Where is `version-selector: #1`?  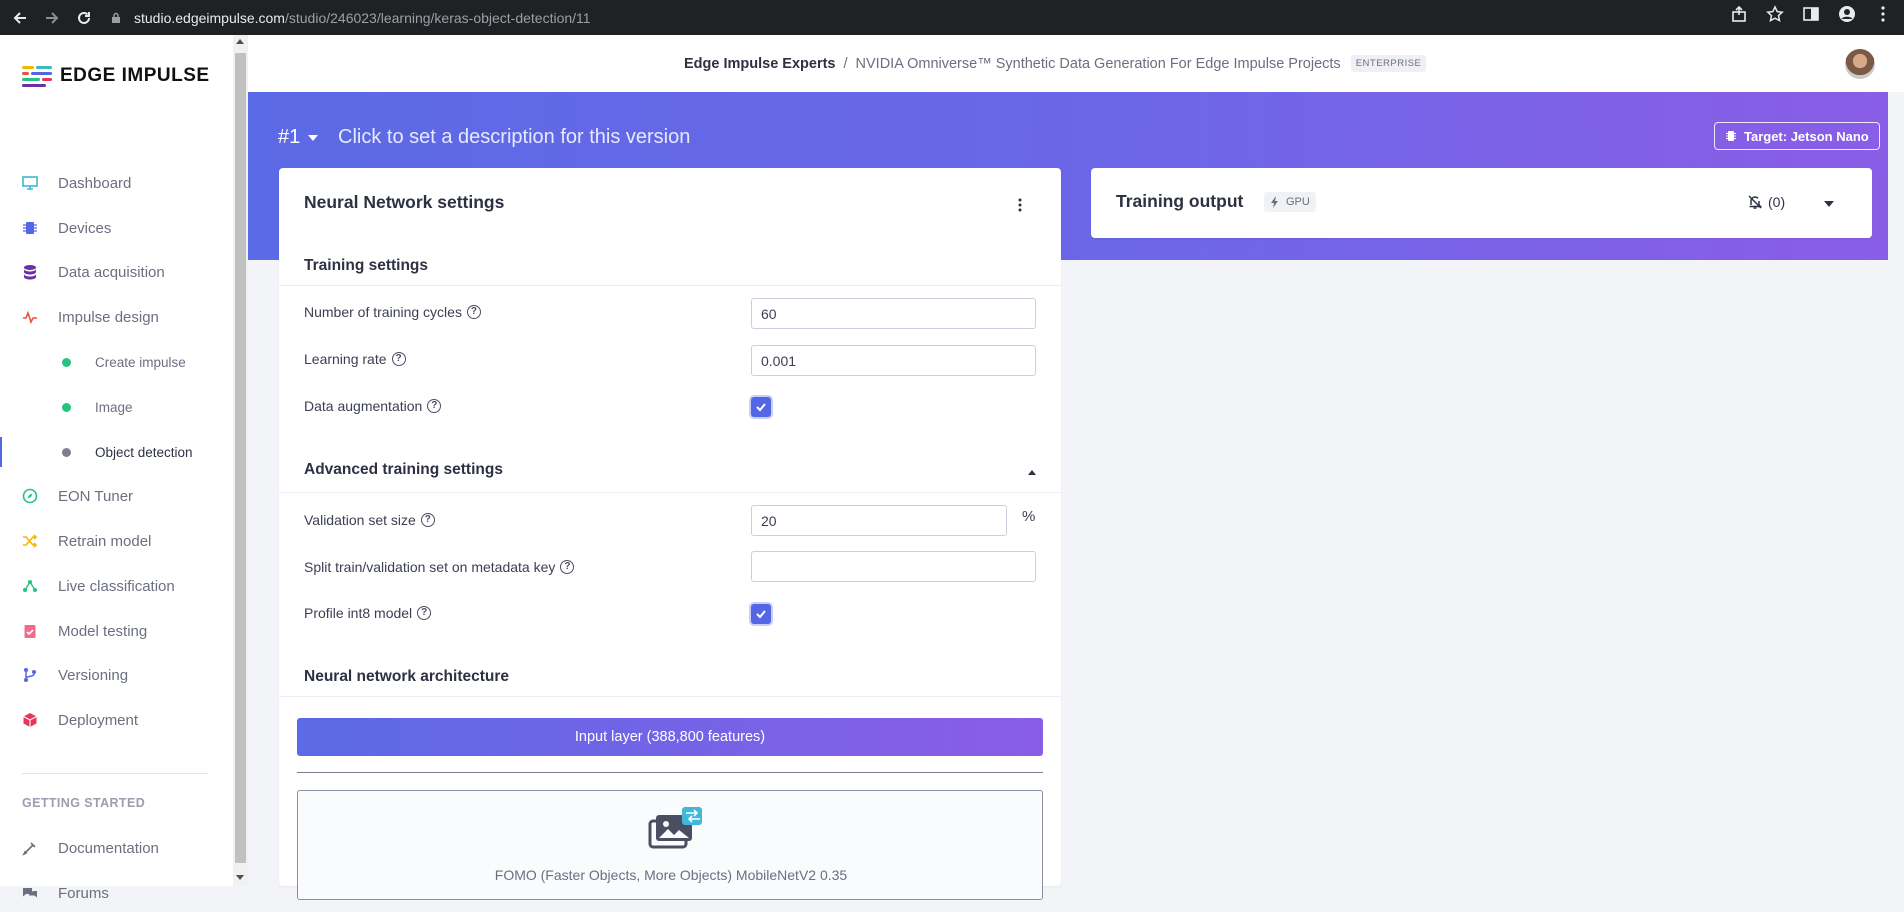 version-selector: #1 is located at coordinates (298, 137).